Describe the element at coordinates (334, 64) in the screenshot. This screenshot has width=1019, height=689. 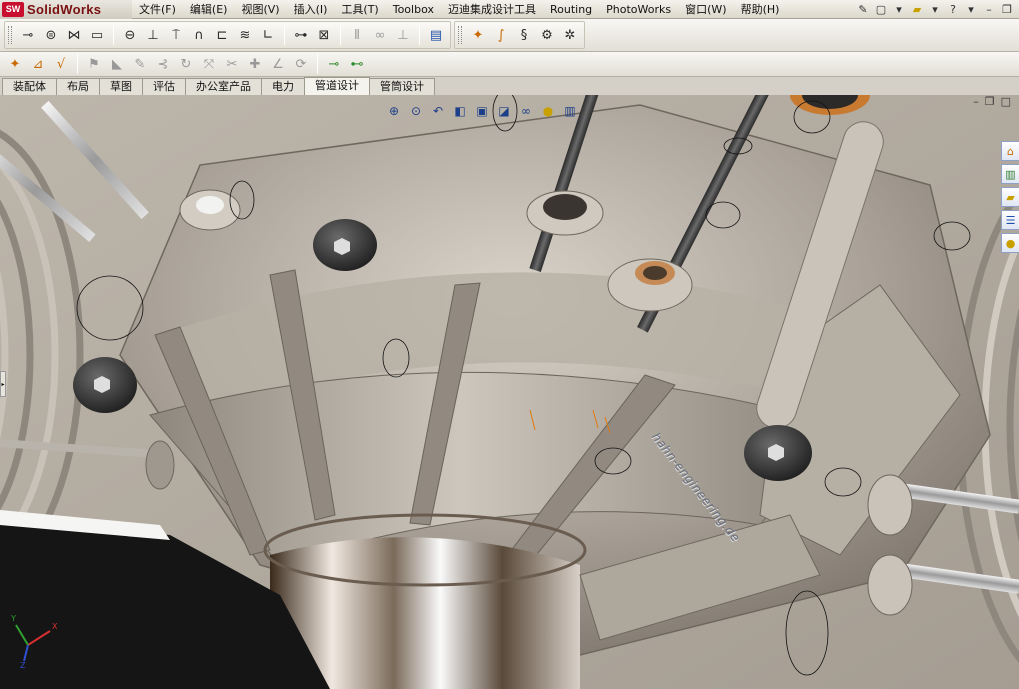
I see `connection-point-icon: ⊸` at that location.